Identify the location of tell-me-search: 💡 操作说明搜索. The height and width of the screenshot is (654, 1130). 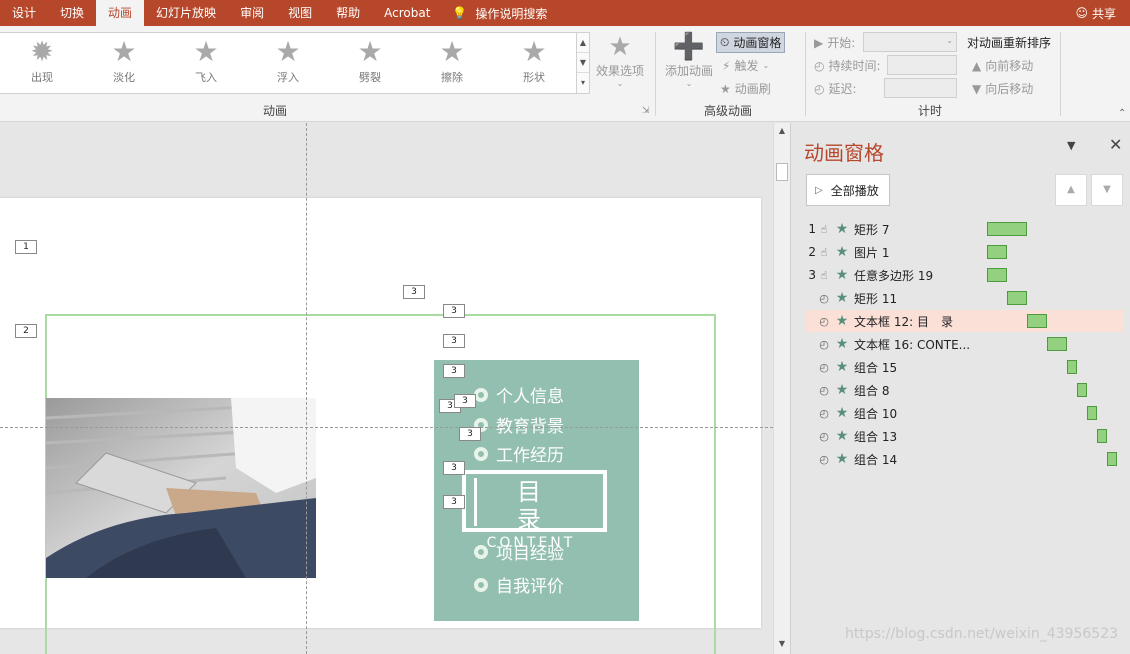
(499, 13).